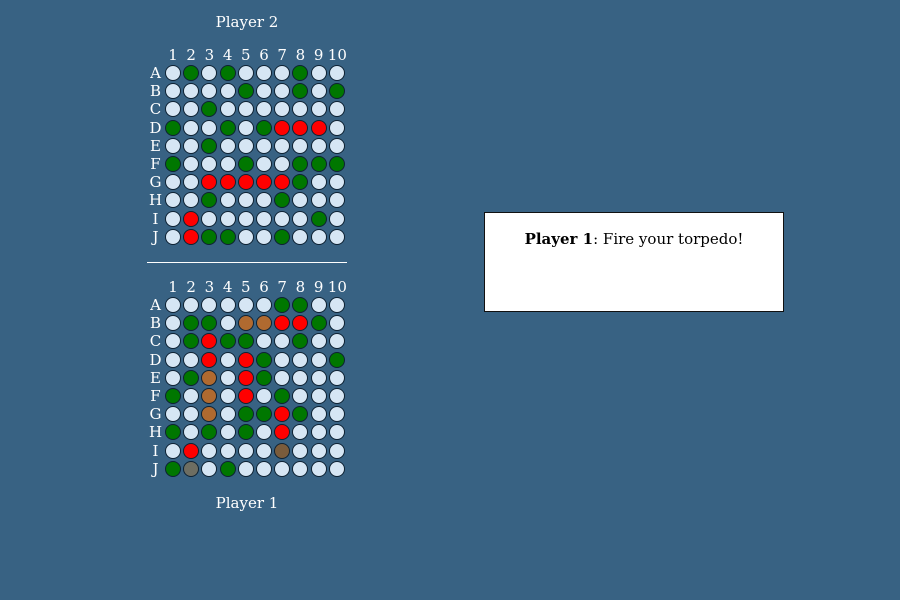 Image resolution: width=900 pixels, height=600 pixels. I want to click on grid-cell-J3, so click(209, 236).